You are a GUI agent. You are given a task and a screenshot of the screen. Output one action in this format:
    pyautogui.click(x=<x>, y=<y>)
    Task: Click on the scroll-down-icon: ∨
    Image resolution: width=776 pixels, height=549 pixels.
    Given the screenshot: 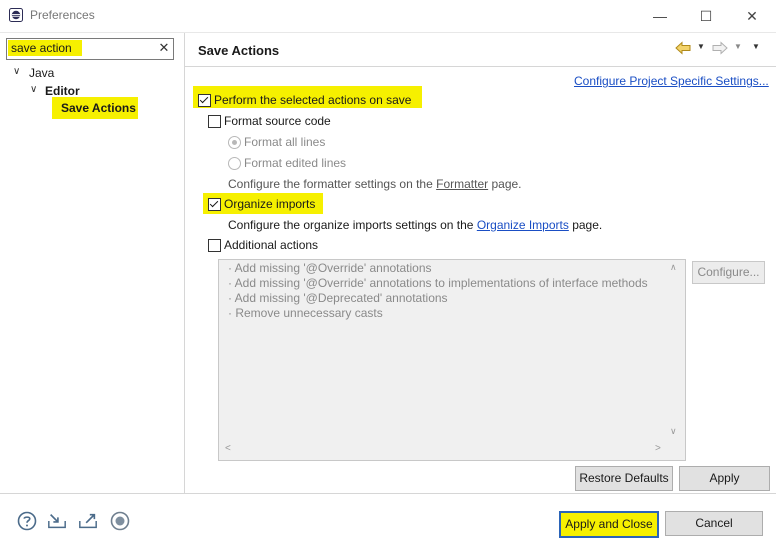 What is the action you would take?
    pyautogui.click(x=673, y=431)
    